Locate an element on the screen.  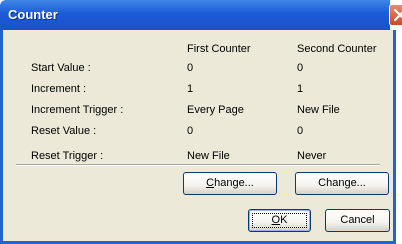
ok-button: OK is located at coordinates (279, 220).